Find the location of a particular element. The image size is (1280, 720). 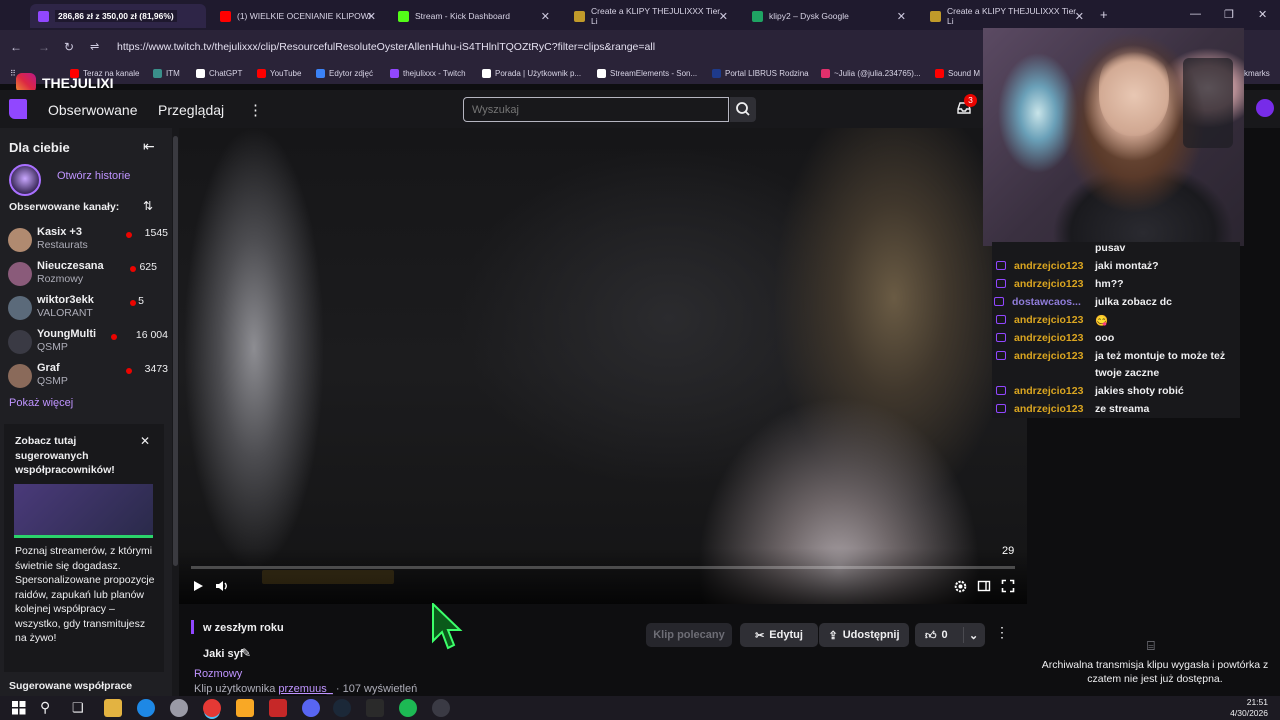

viewer-count: 3473 is located at coordinates (156, 369).